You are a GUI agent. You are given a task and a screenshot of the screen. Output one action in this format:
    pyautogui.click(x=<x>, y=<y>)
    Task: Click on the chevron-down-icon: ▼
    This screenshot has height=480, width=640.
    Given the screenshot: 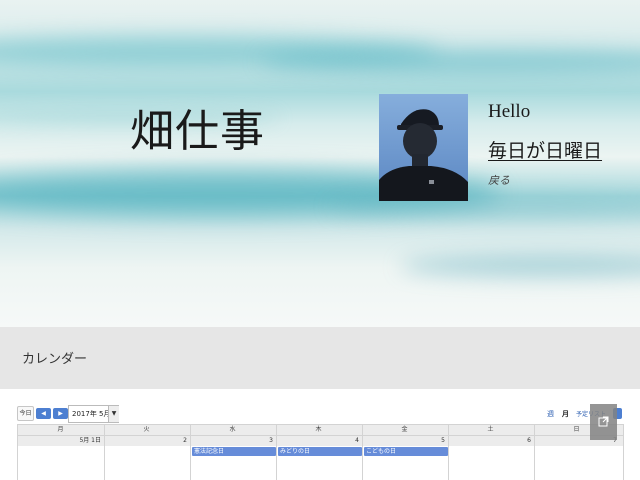 What is the action you would take?
    pyautogui.click(x=114, y=413)
    